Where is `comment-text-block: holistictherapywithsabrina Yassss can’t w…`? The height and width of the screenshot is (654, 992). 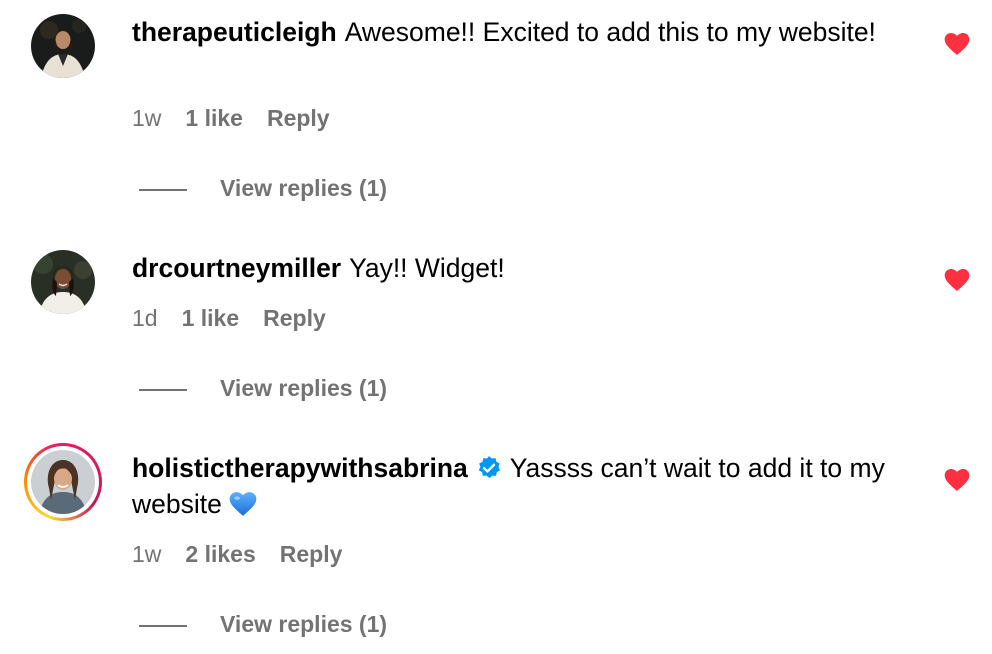
comment-text-block: holistictherapywithsabrina Yassss can’t w… is located at coordinates (517, 486).